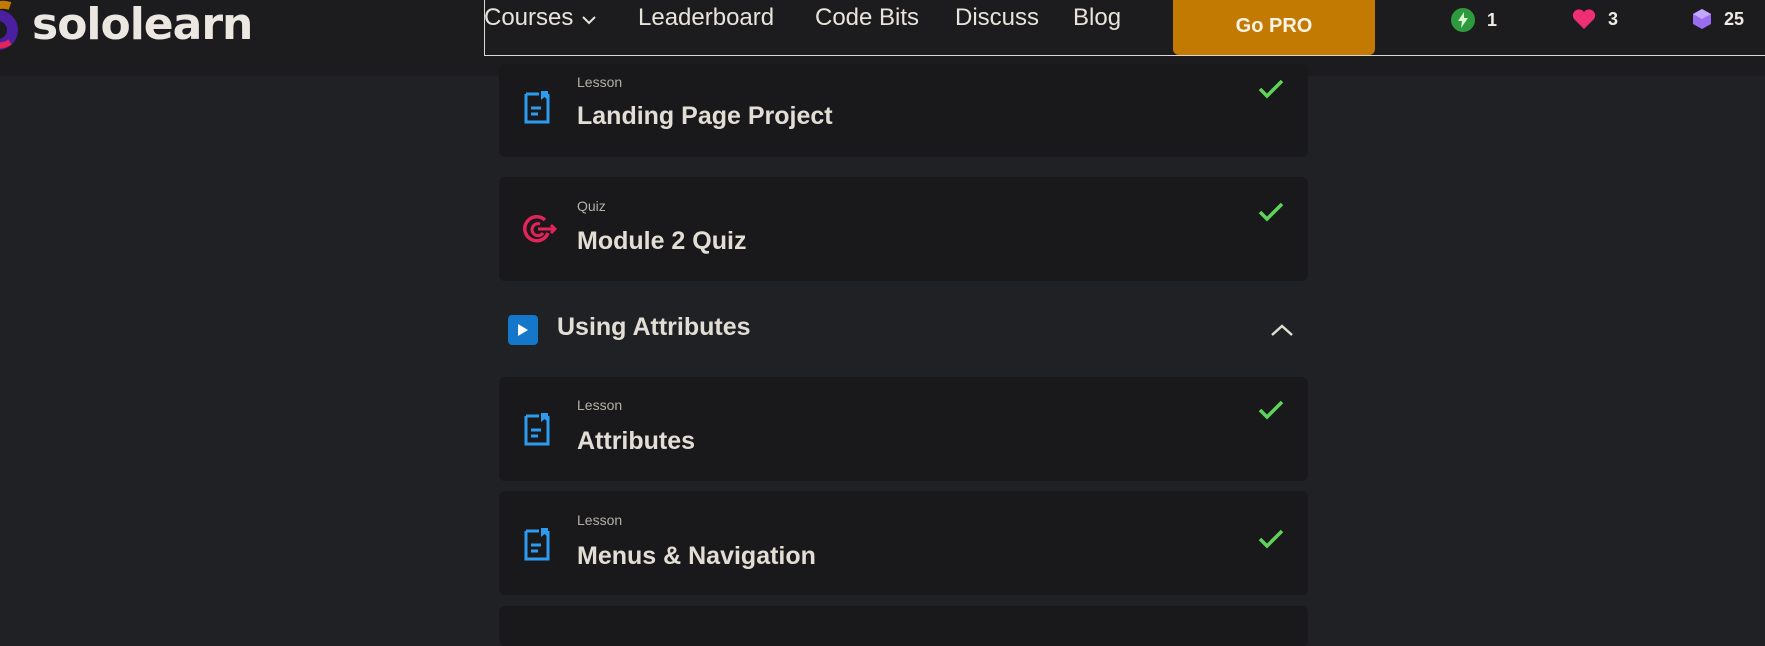 The height and width of the screenshot is (646, 1765). What do you see at coordinates (903, 543) in the screenshot?
I see `lesson-card: Lesson Menus & Navigation` at bounding box center [903, 543].